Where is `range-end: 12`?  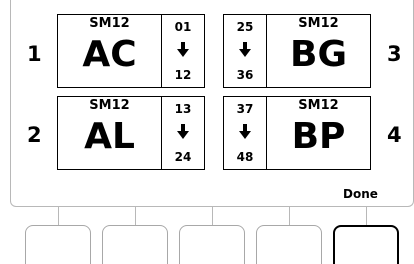 range-end: 12 is located at coordinates (183, 75).